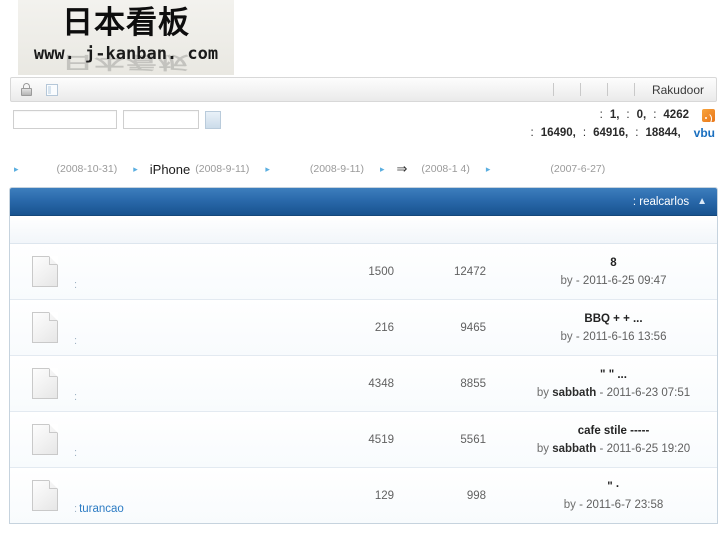  What do you see at coordinates (614, 337) in the screenshot?
I see `lastpost-meta: by - 2011-6-16 13:56` at bounding box center [614, 337].